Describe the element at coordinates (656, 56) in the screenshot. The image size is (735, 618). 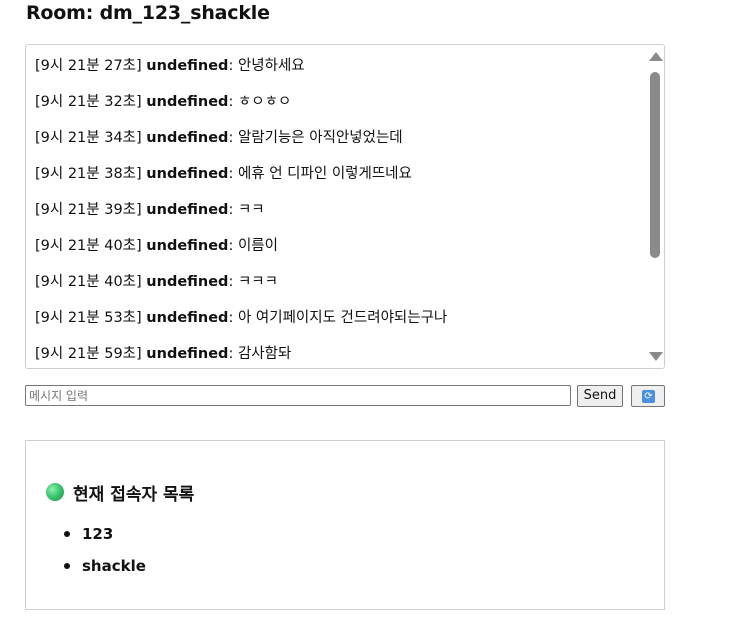
I see `scroll-up-icon` at that location.